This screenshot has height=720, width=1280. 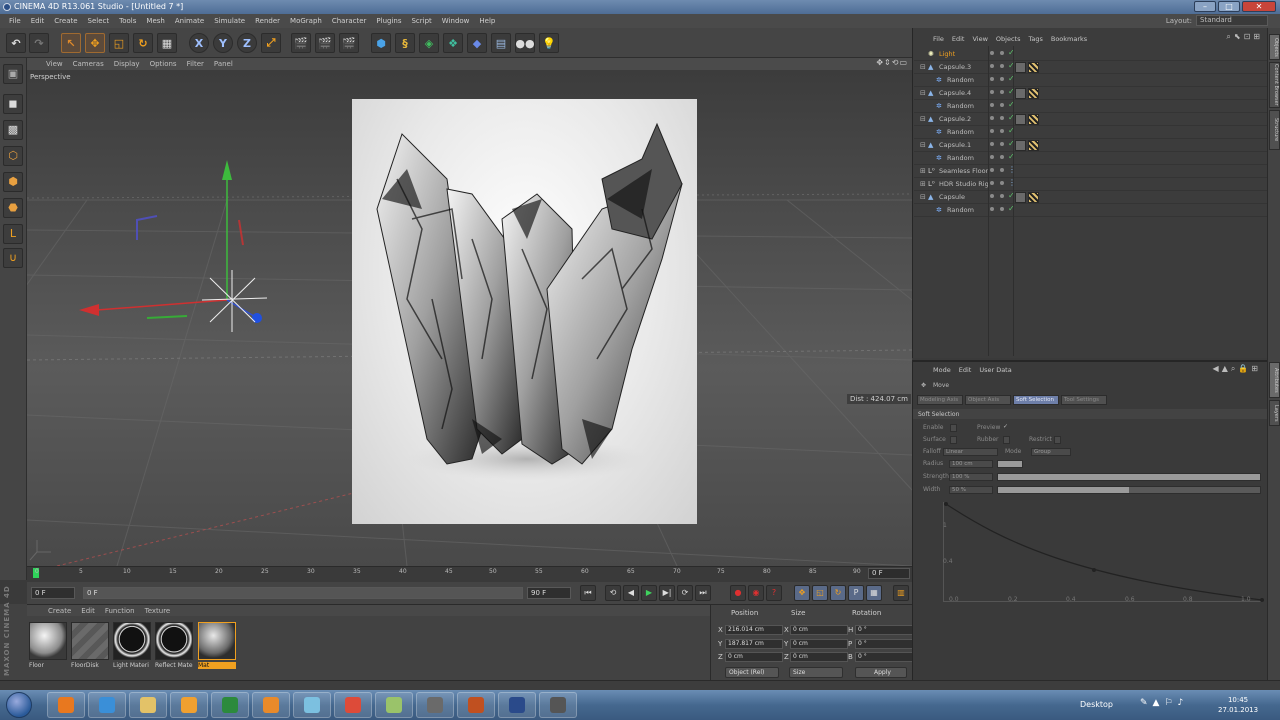 What do you see at coordinates (667, 593) in the screenshot?
I see `step-forward-button: ▶|` at bounding box center [667, 593].